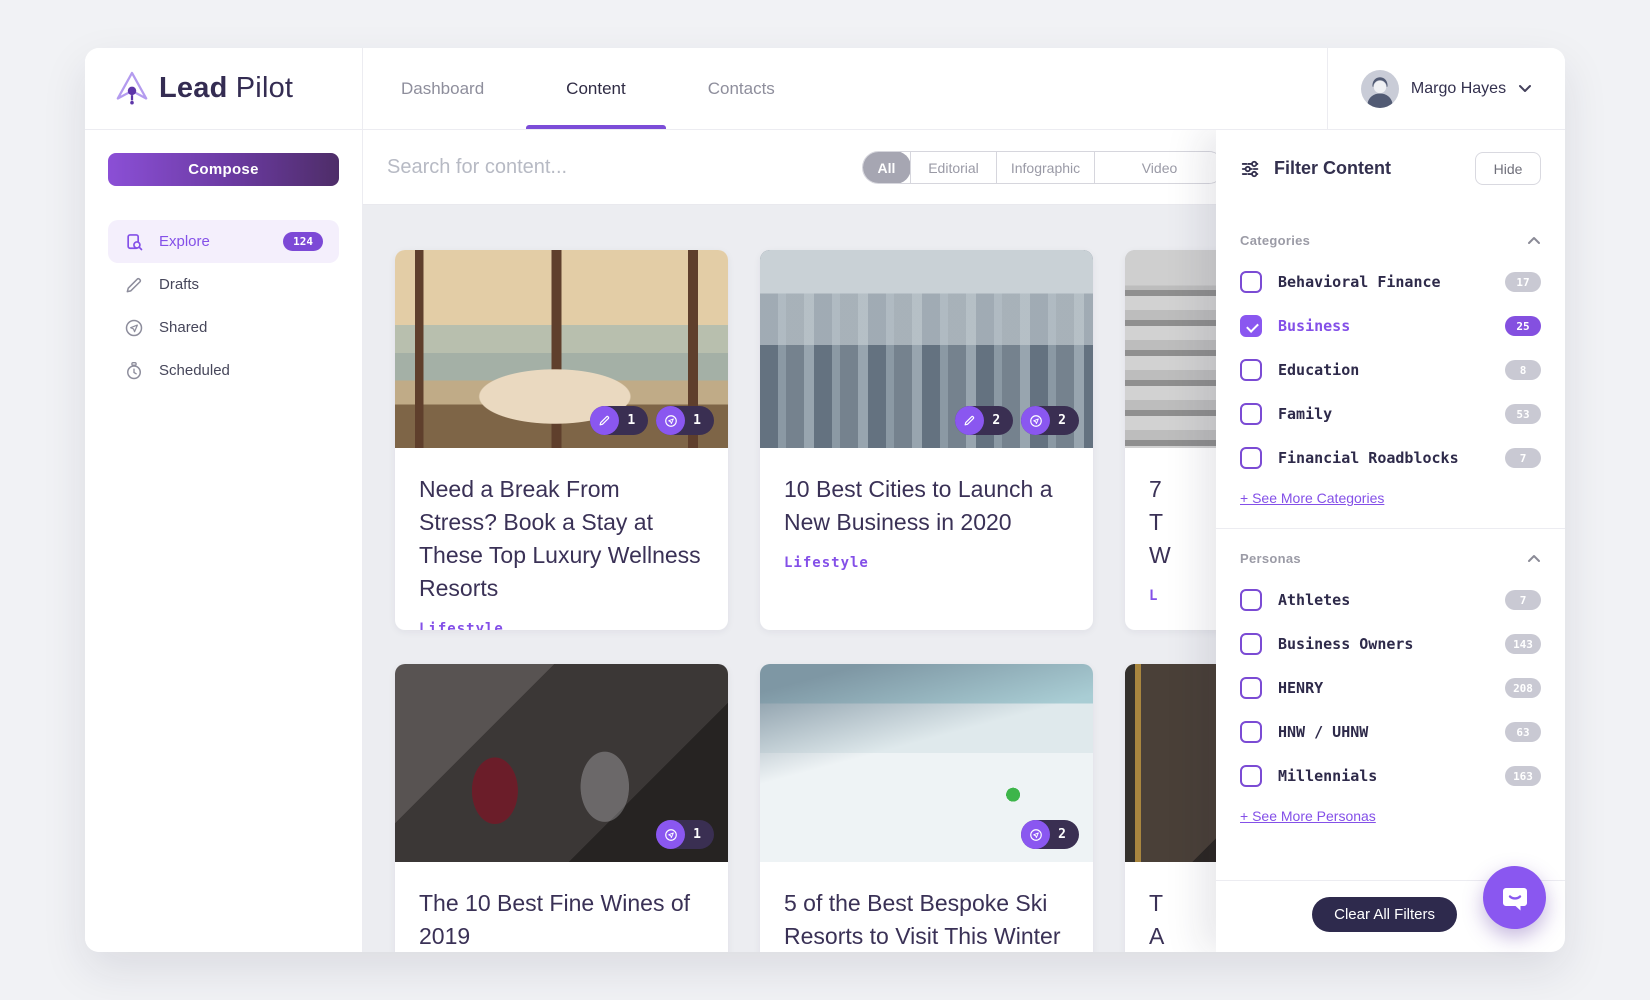  Describe the element at coordinates (1346, 644) in the screenshot. I see `filter-label: Business Owners` at that location.